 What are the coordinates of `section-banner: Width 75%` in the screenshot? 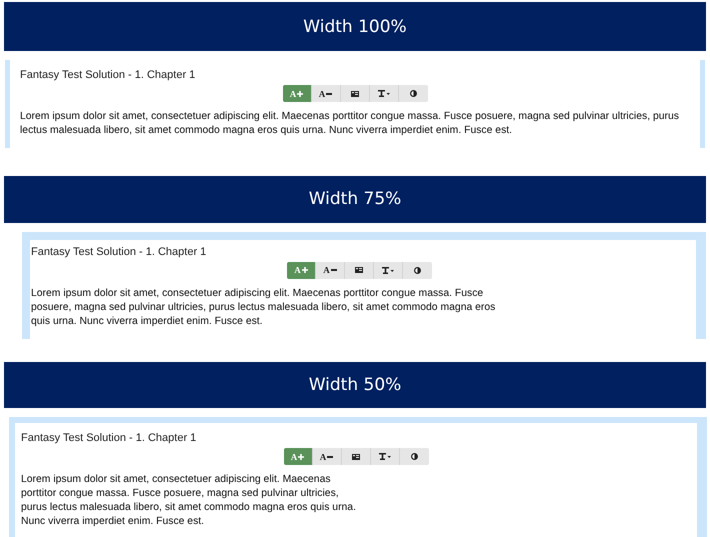 It's located at (355, 199).